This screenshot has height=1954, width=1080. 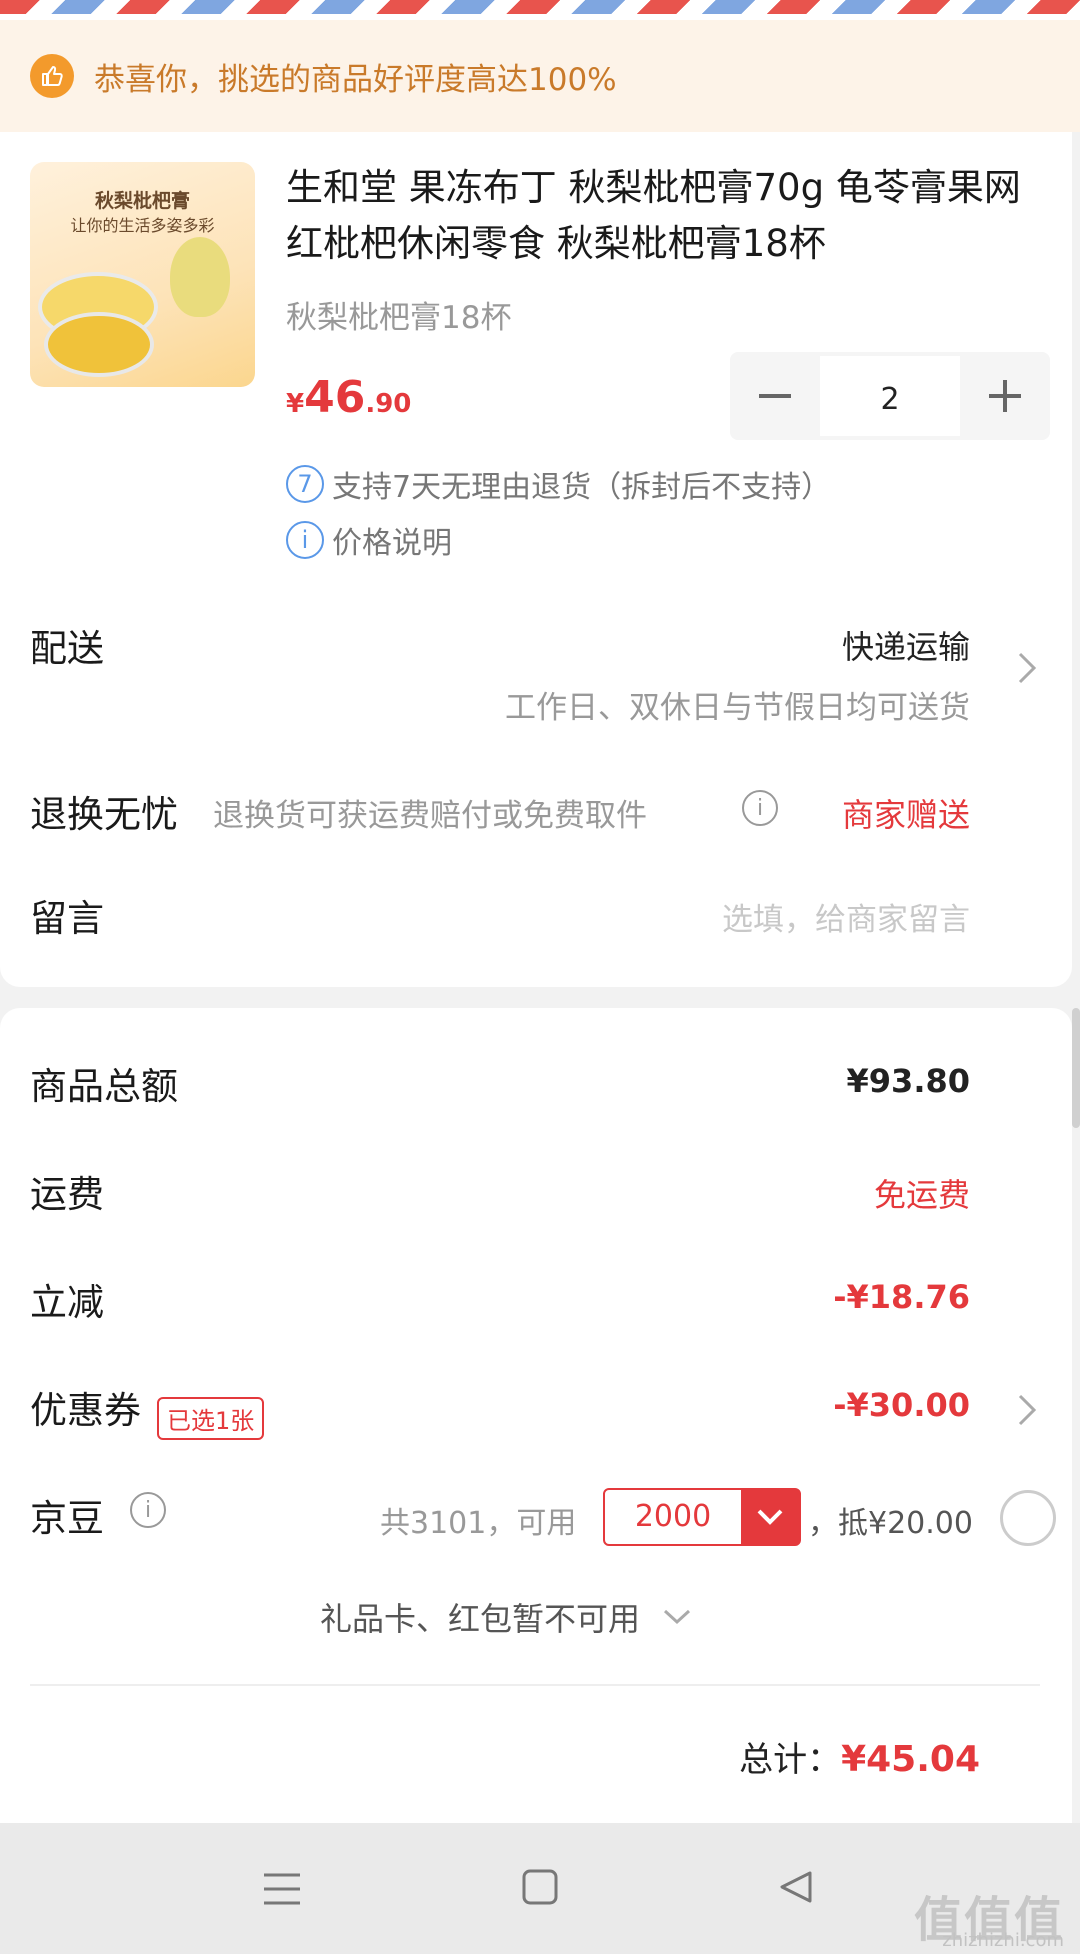 What do you see at coordinates (901, 1405) in the screenshot?
I see `coupon-value: -¥30.00` at bounding box center [901, 1405].